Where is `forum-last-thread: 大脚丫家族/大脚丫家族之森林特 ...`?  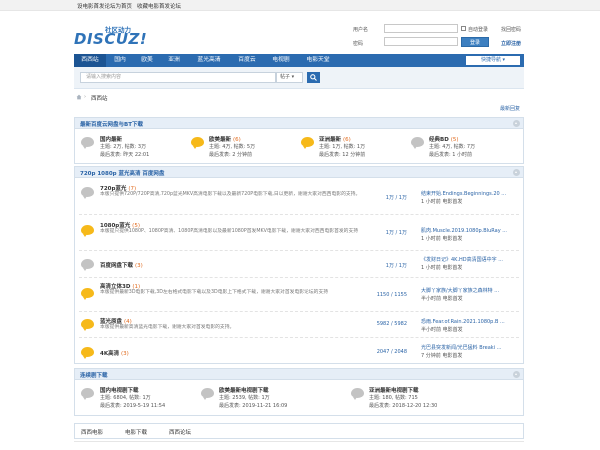 forum-last-thread: 大脚丫家族/大脚丫家族之森林特 ... is located at coordinates (460, 290).